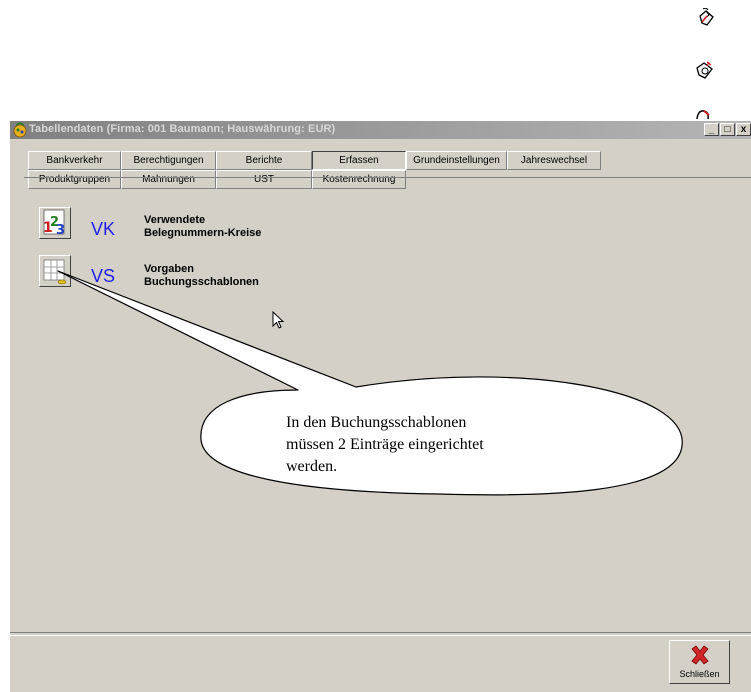 The image size is (751, 692). What do you see at coordinates (278, 320) in the screenshot?
I see `mouse-cursor-icon` at bounding box center [278, 320].